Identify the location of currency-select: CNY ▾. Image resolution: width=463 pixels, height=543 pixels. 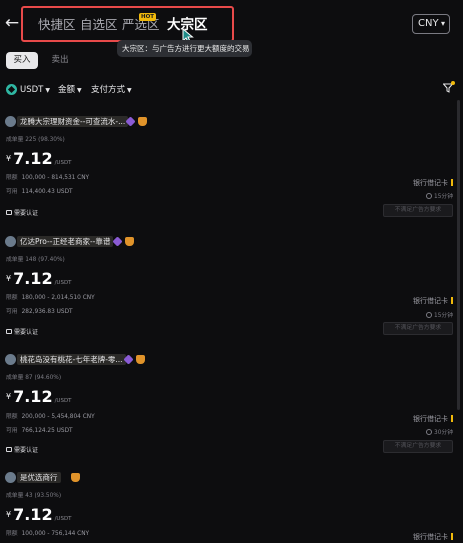
(431, 24).